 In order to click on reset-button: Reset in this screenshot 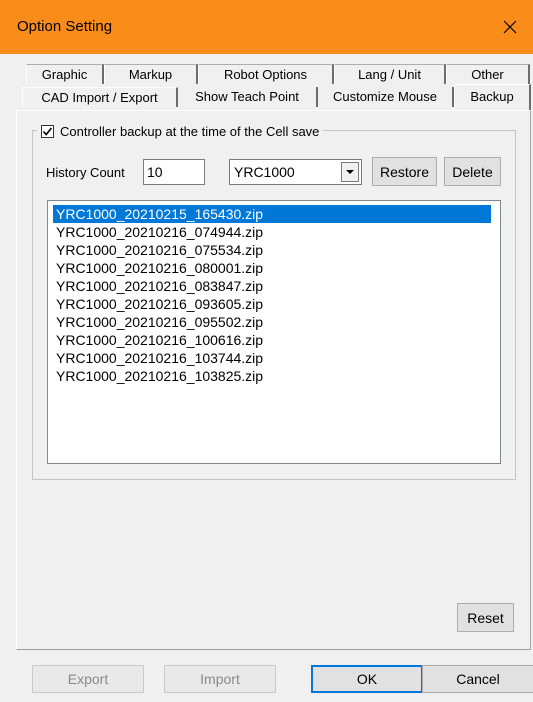, I will do `click(485, 617)`.